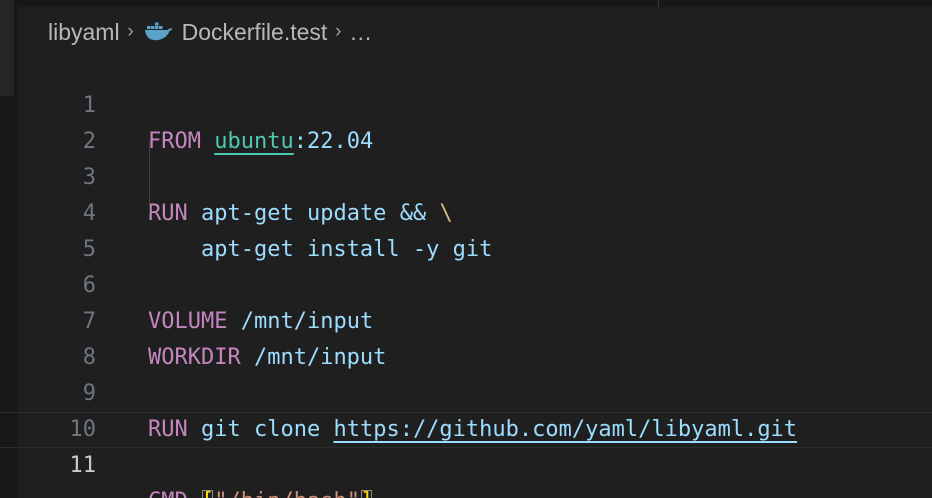 The width and height of the screenshot is (932, 498). I want to click on code-line: 2, so click(466, 121).